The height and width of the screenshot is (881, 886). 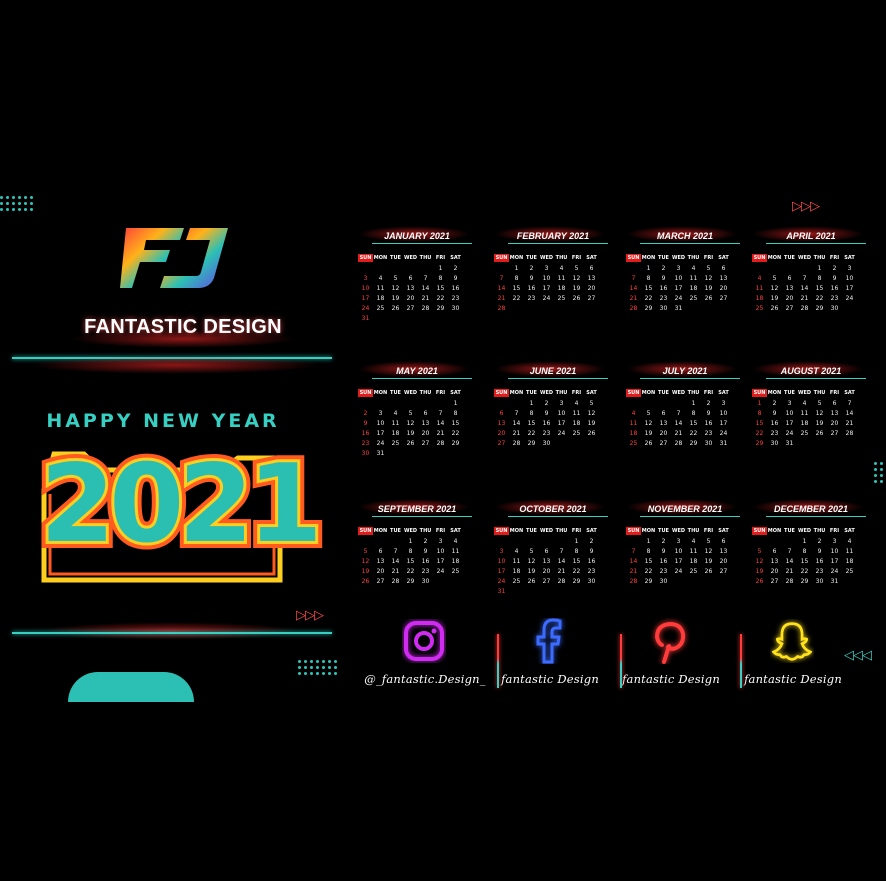 I want to click on day-cell: 24, so click(x=678, y=571).